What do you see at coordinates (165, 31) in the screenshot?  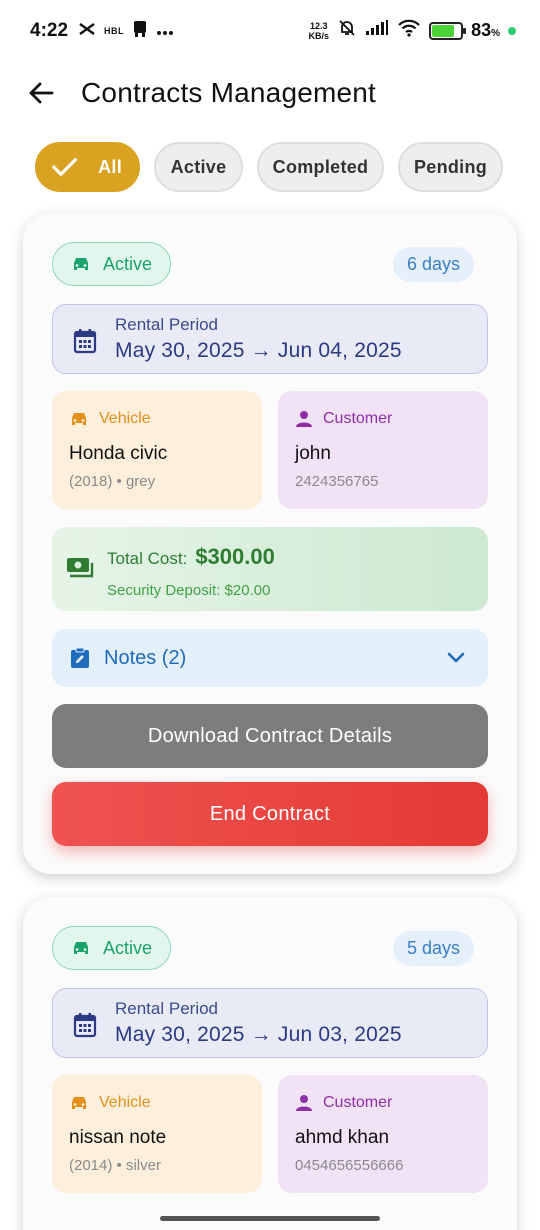 I see `more-notifications-icon` at bounding box center [165, 31].